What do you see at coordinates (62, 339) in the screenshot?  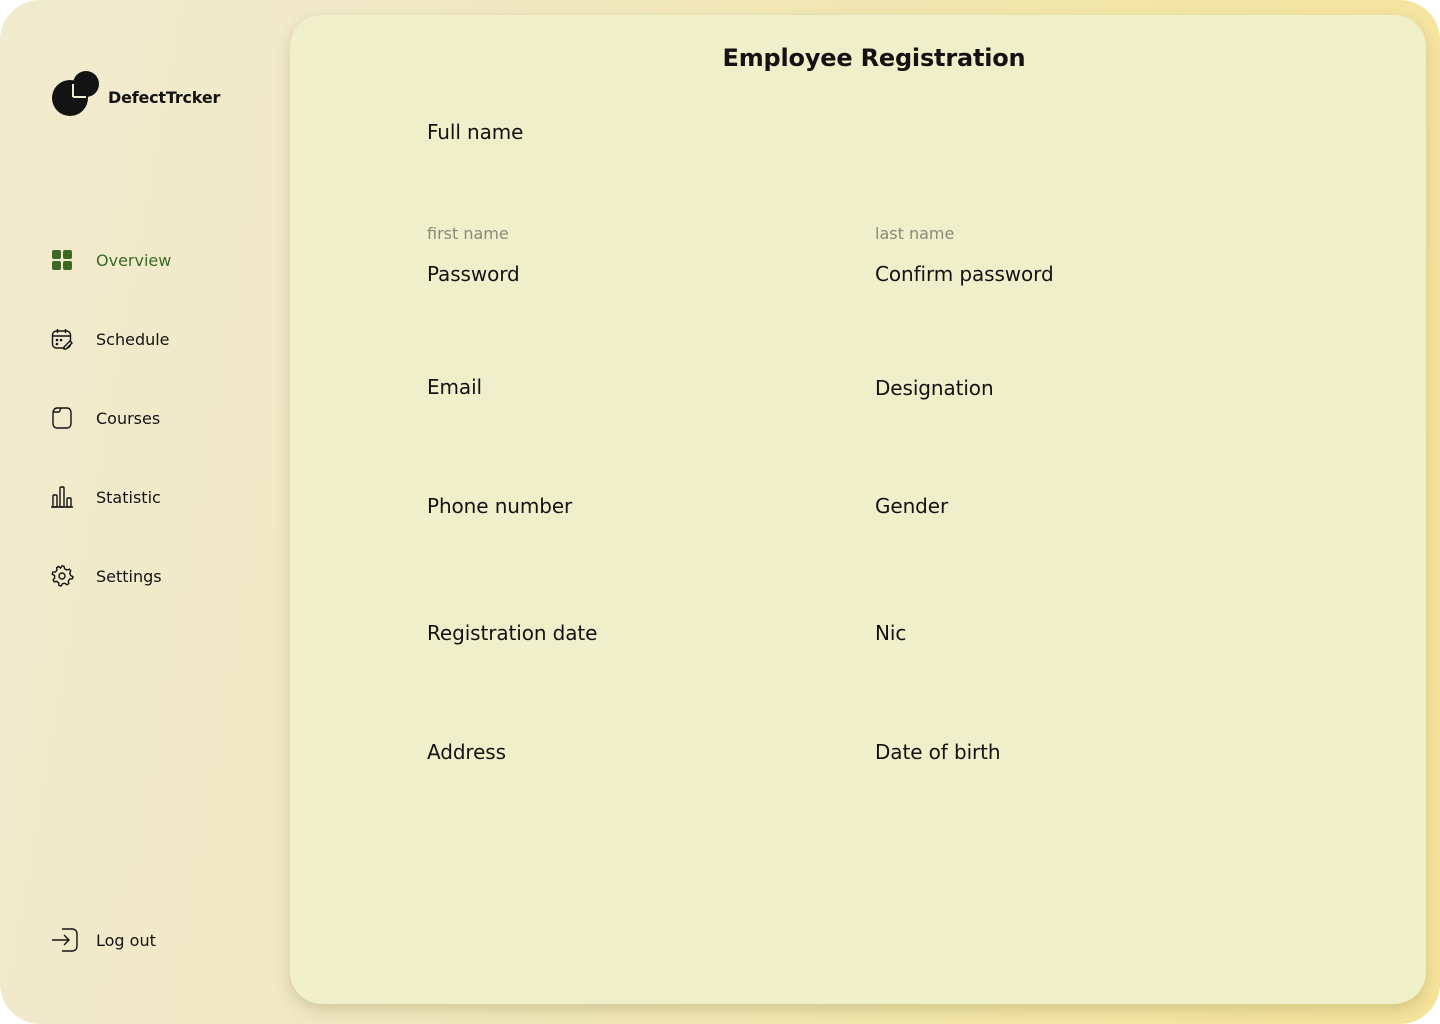 I see `calendar-edit-icon` at bounding box center [62, 339].